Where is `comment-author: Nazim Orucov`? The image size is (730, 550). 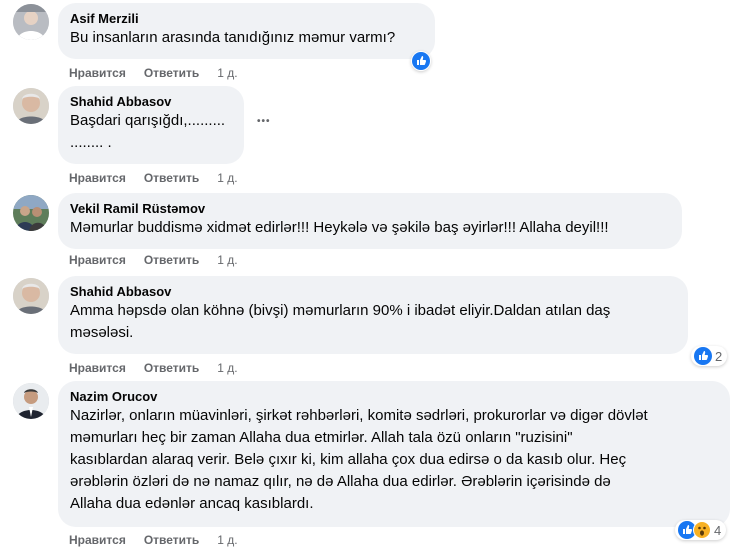
comment-author: Nazim Orucov is located at coordinates (394, 397).